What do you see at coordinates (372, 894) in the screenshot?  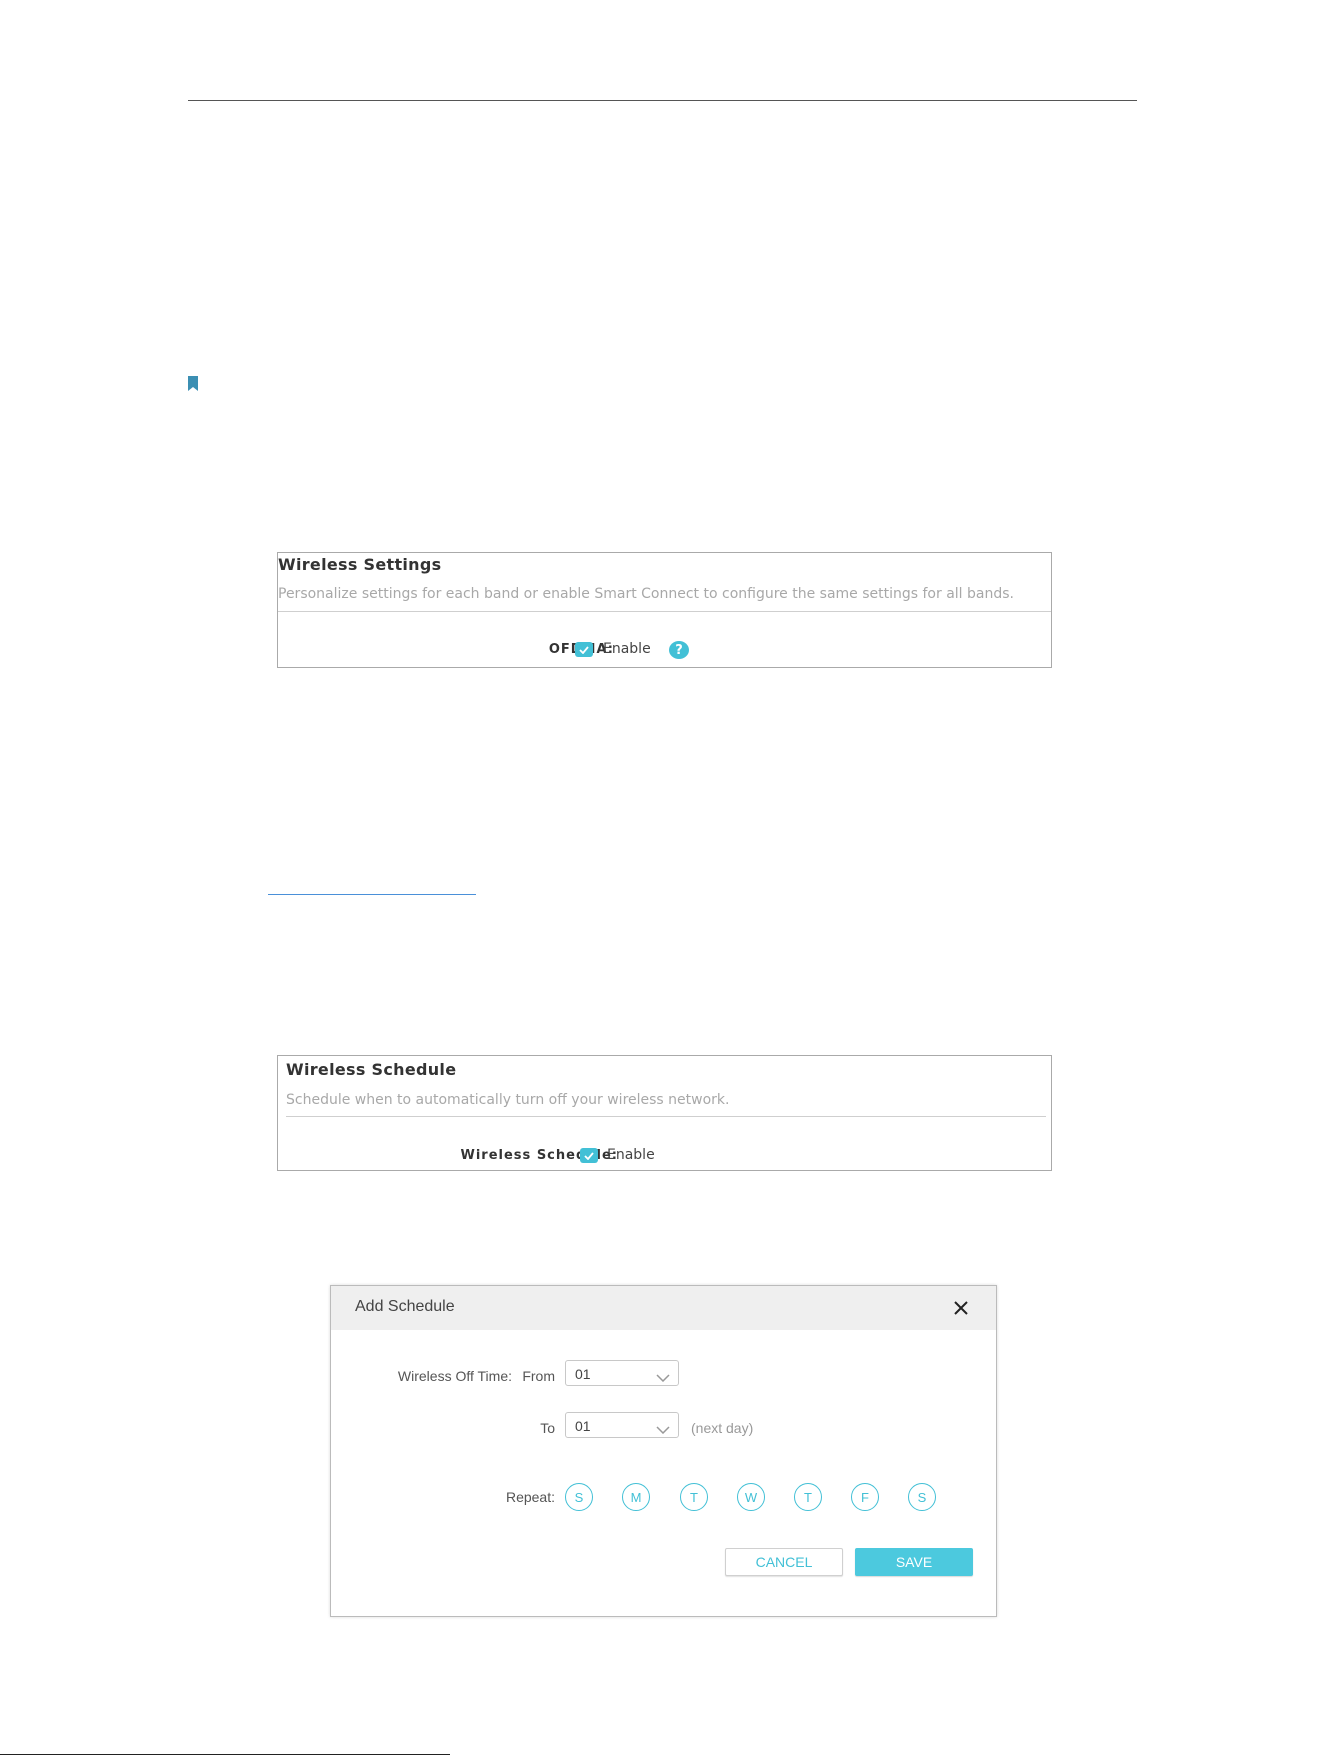 I see `hyperlink-underline` at bounding box center [372, 894].